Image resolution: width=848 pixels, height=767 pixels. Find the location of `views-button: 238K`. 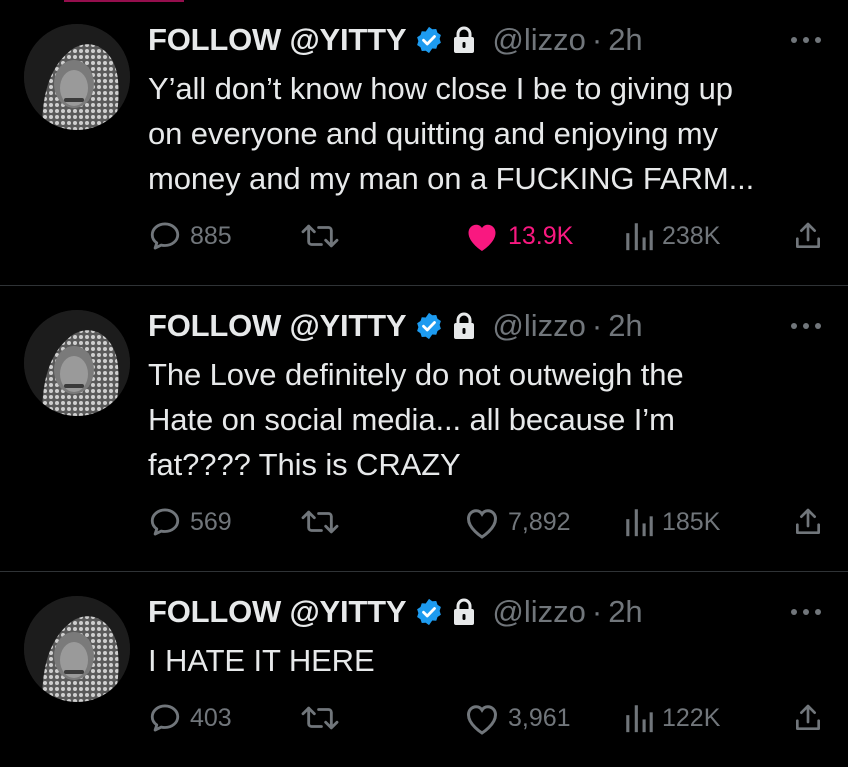

views-button: 238K is located at coordinates (672, 236).